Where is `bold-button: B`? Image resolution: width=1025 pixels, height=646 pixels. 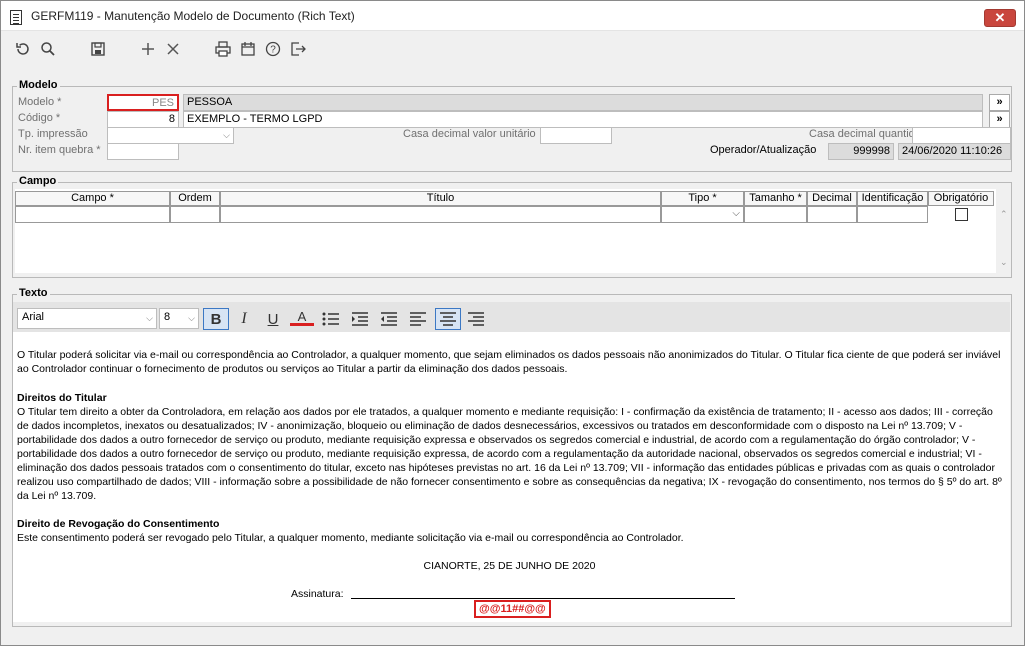 bold-button: B is located at coordinates (216, 319).